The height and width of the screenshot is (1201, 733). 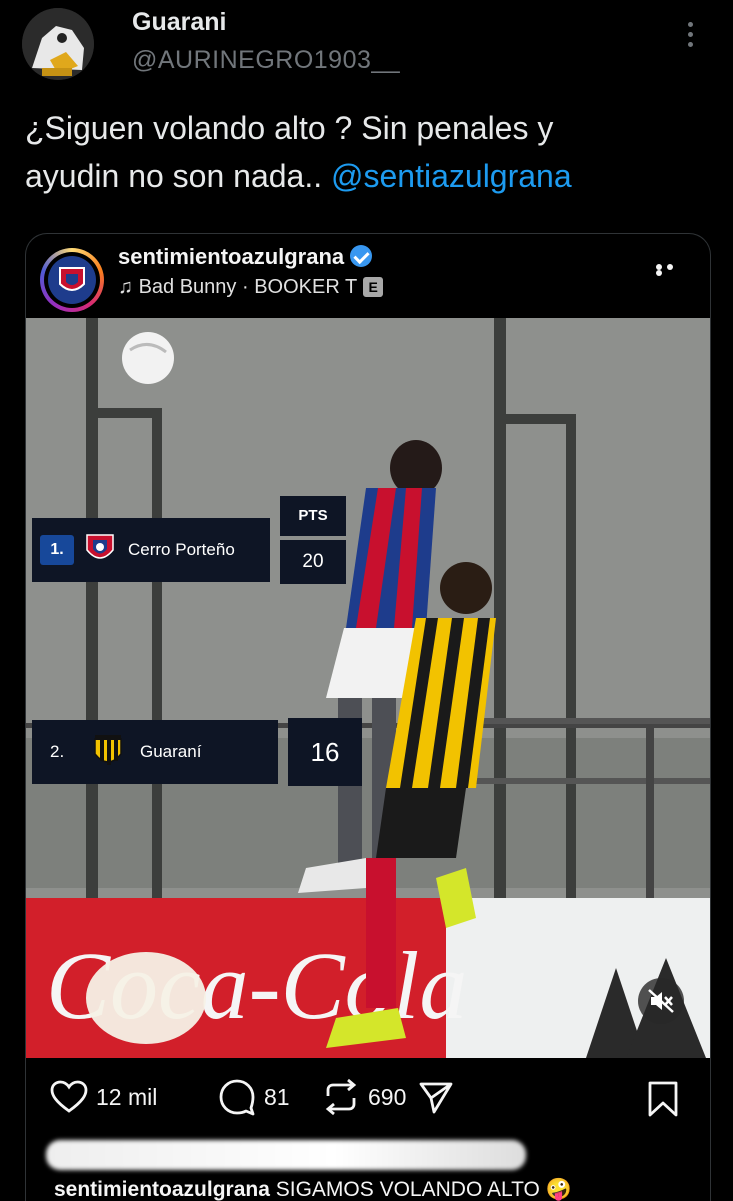 What do you see at coordinates (672, 270) in the screenshot?
I see `post-more-icon` at bounding box center [672, 270].